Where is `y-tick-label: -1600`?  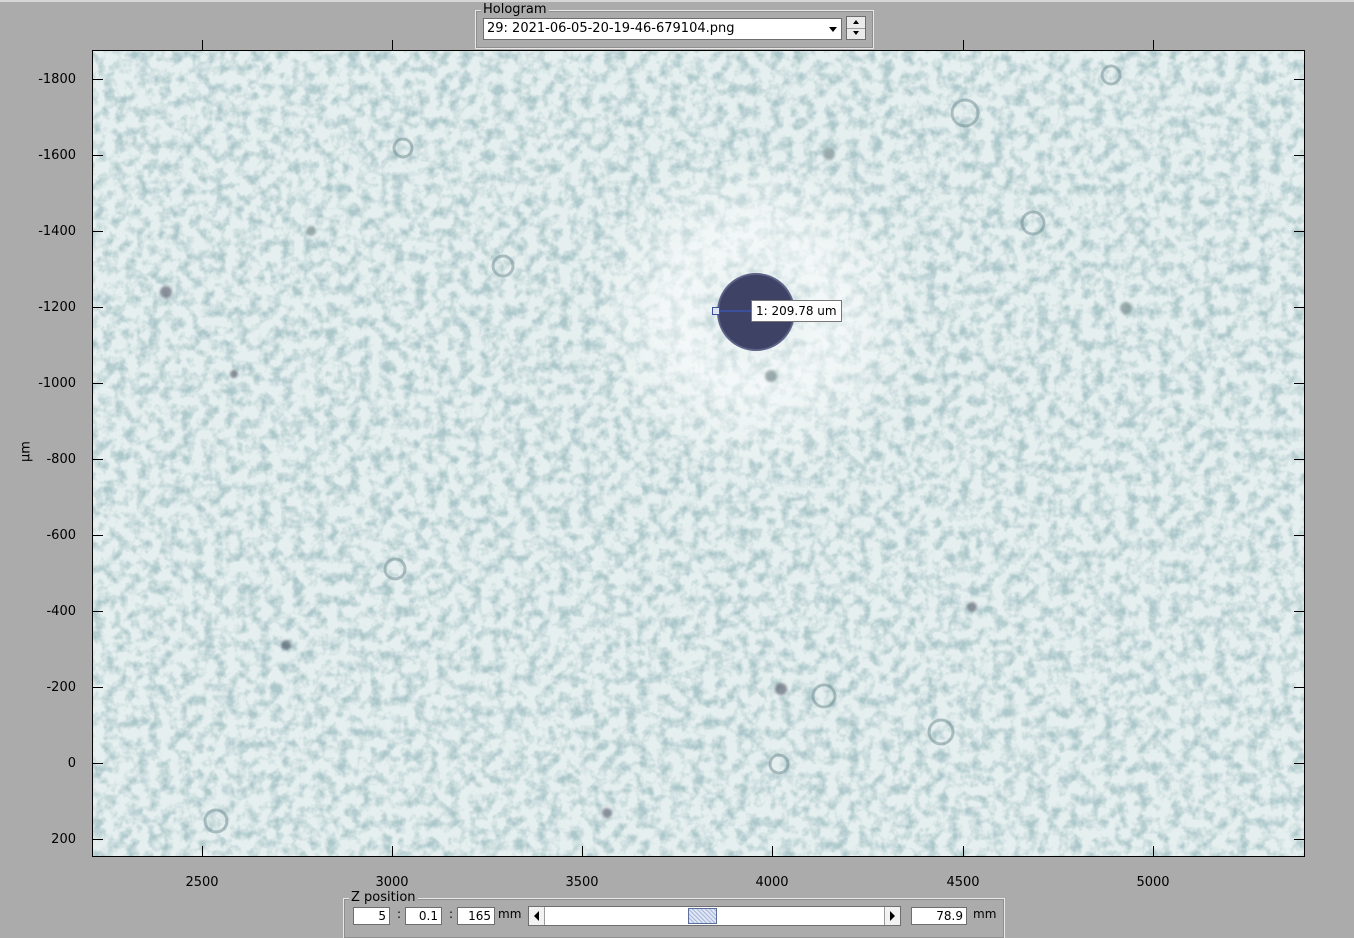 y-tick-label: -1600 is located at coordinates (57, 155).